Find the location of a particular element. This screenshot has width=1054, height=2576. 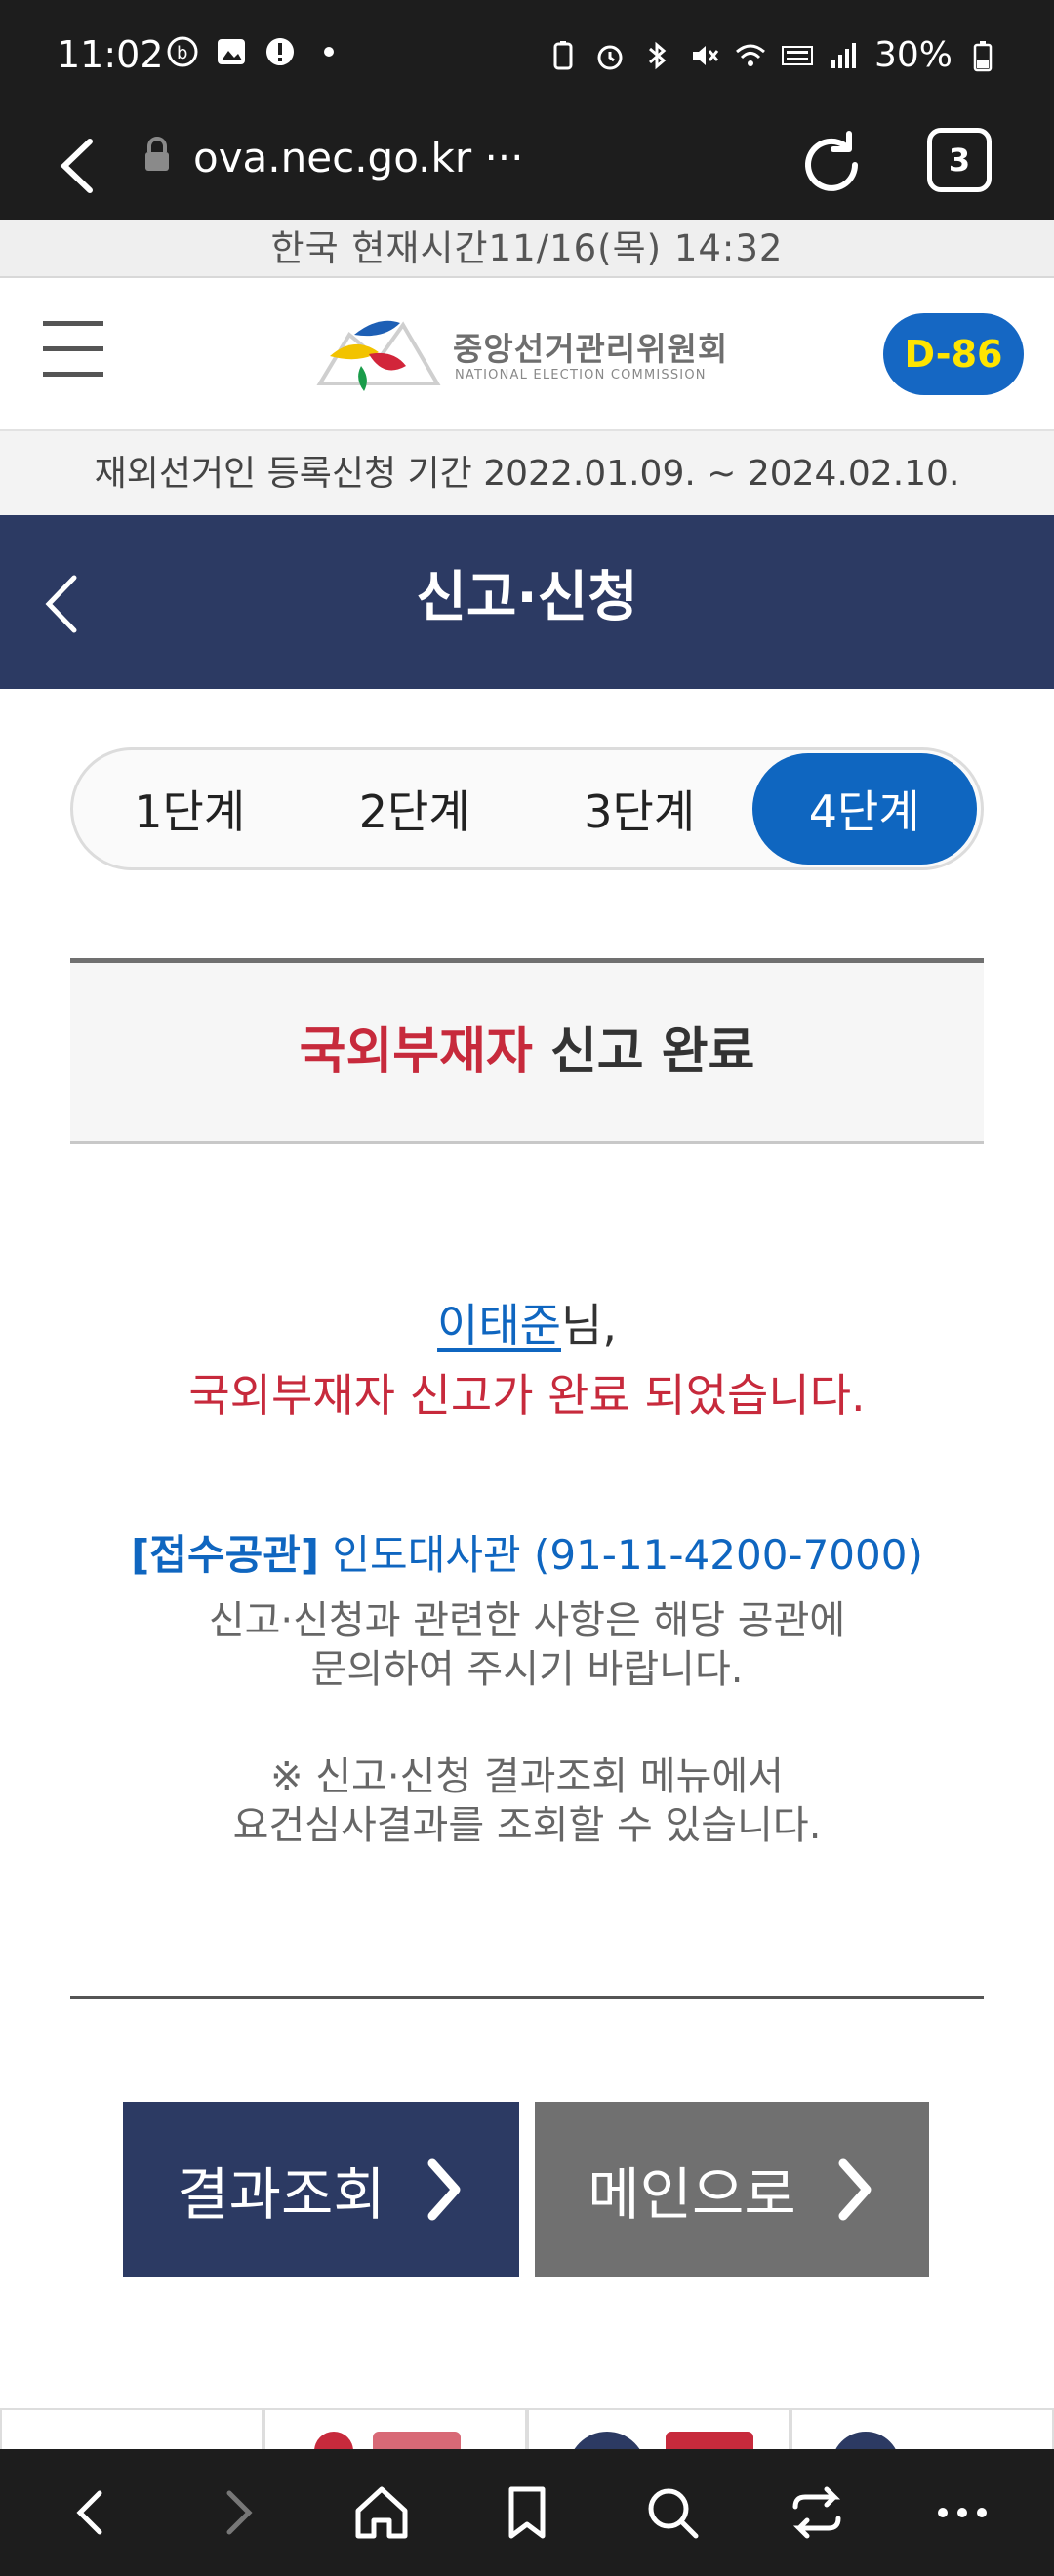

result-title-rest: 신고 완료 is located at coordinates (643, 1052).